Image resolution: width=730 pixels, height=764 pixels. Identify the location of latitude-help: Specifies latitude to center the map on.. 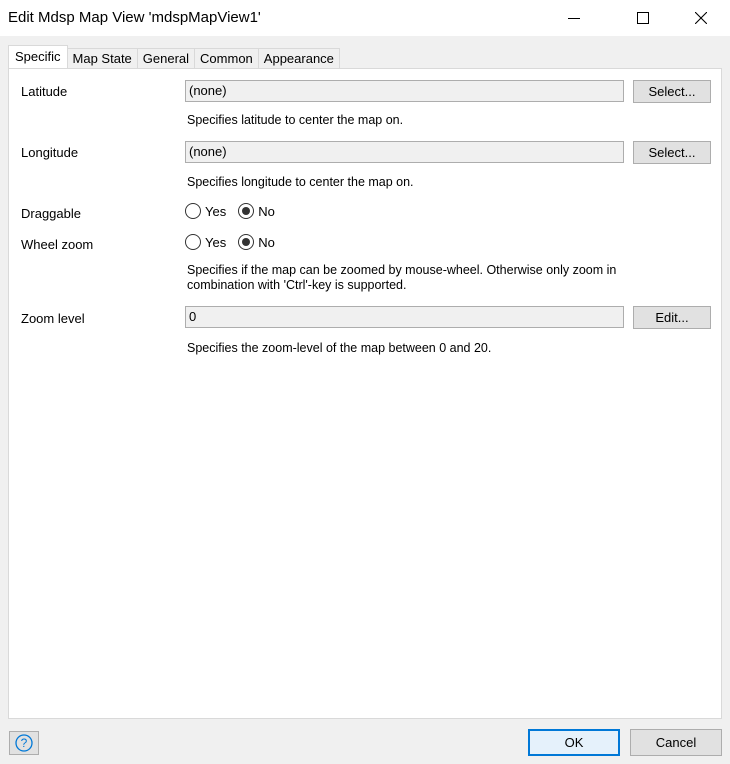
(295, 120).